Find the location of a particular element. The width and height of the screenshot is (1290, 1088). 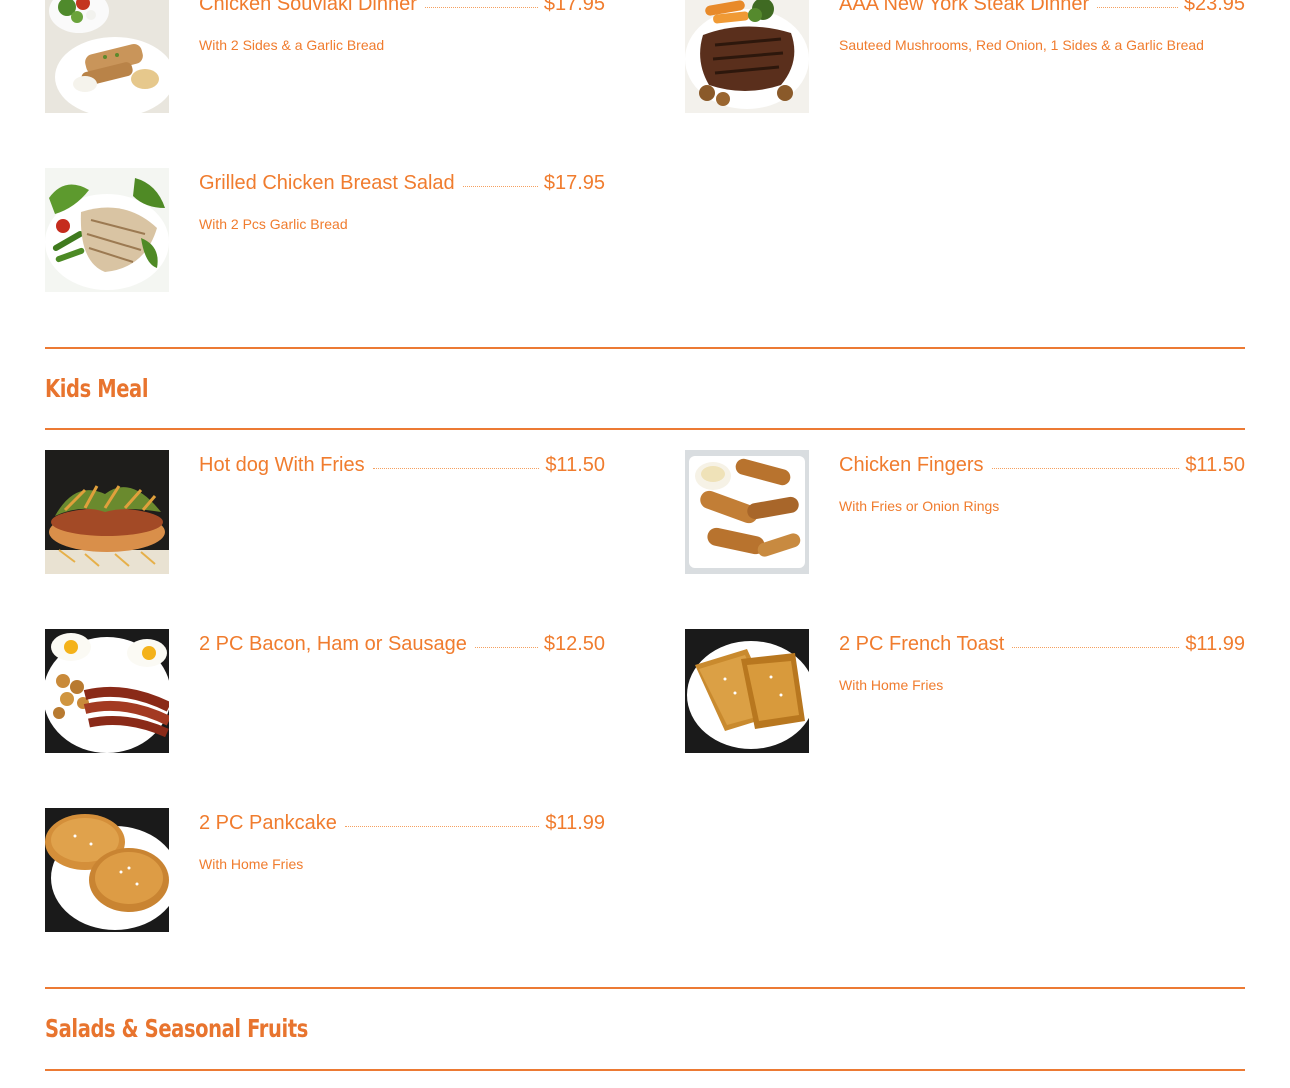

steak-image is located at coordinates (747, 56).